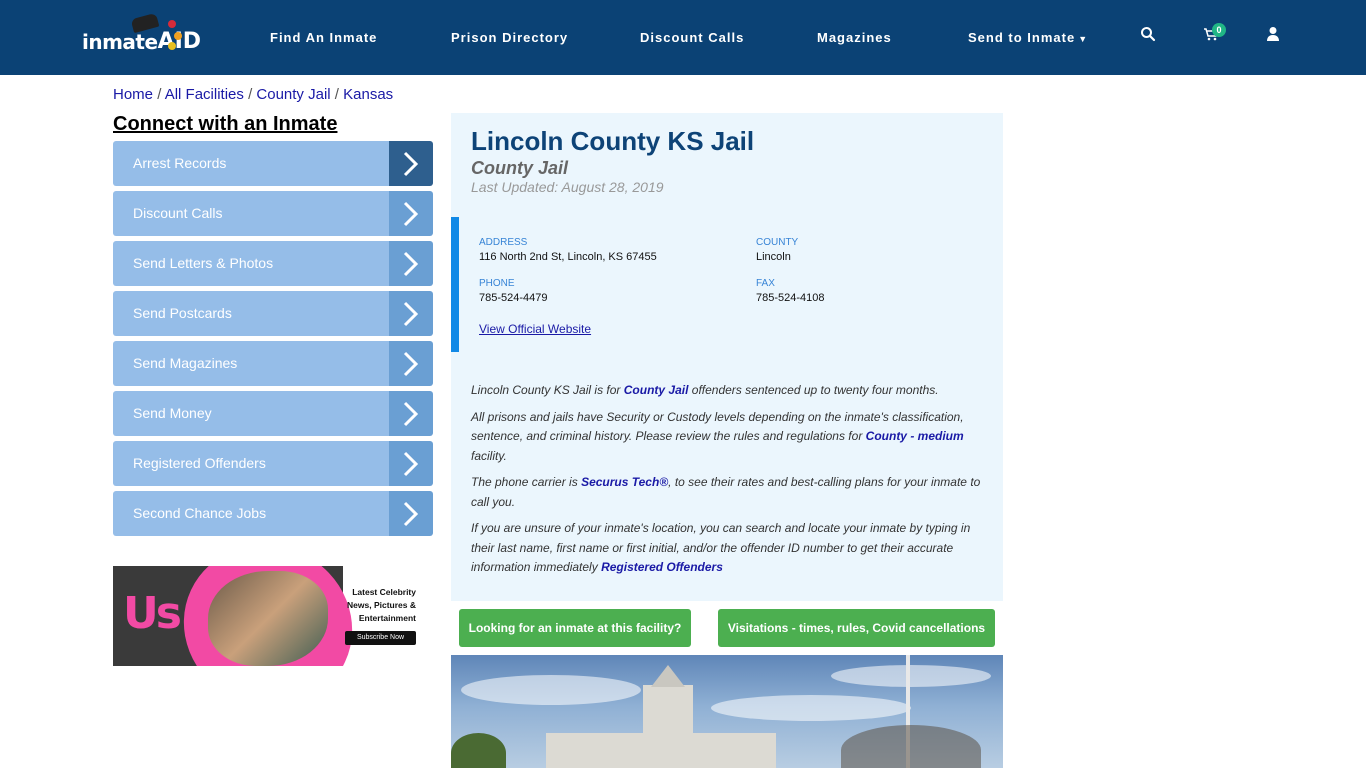 This screenshot has height=768, width=1366. I want to click on county-value: Lincoln, so click(773, 257).